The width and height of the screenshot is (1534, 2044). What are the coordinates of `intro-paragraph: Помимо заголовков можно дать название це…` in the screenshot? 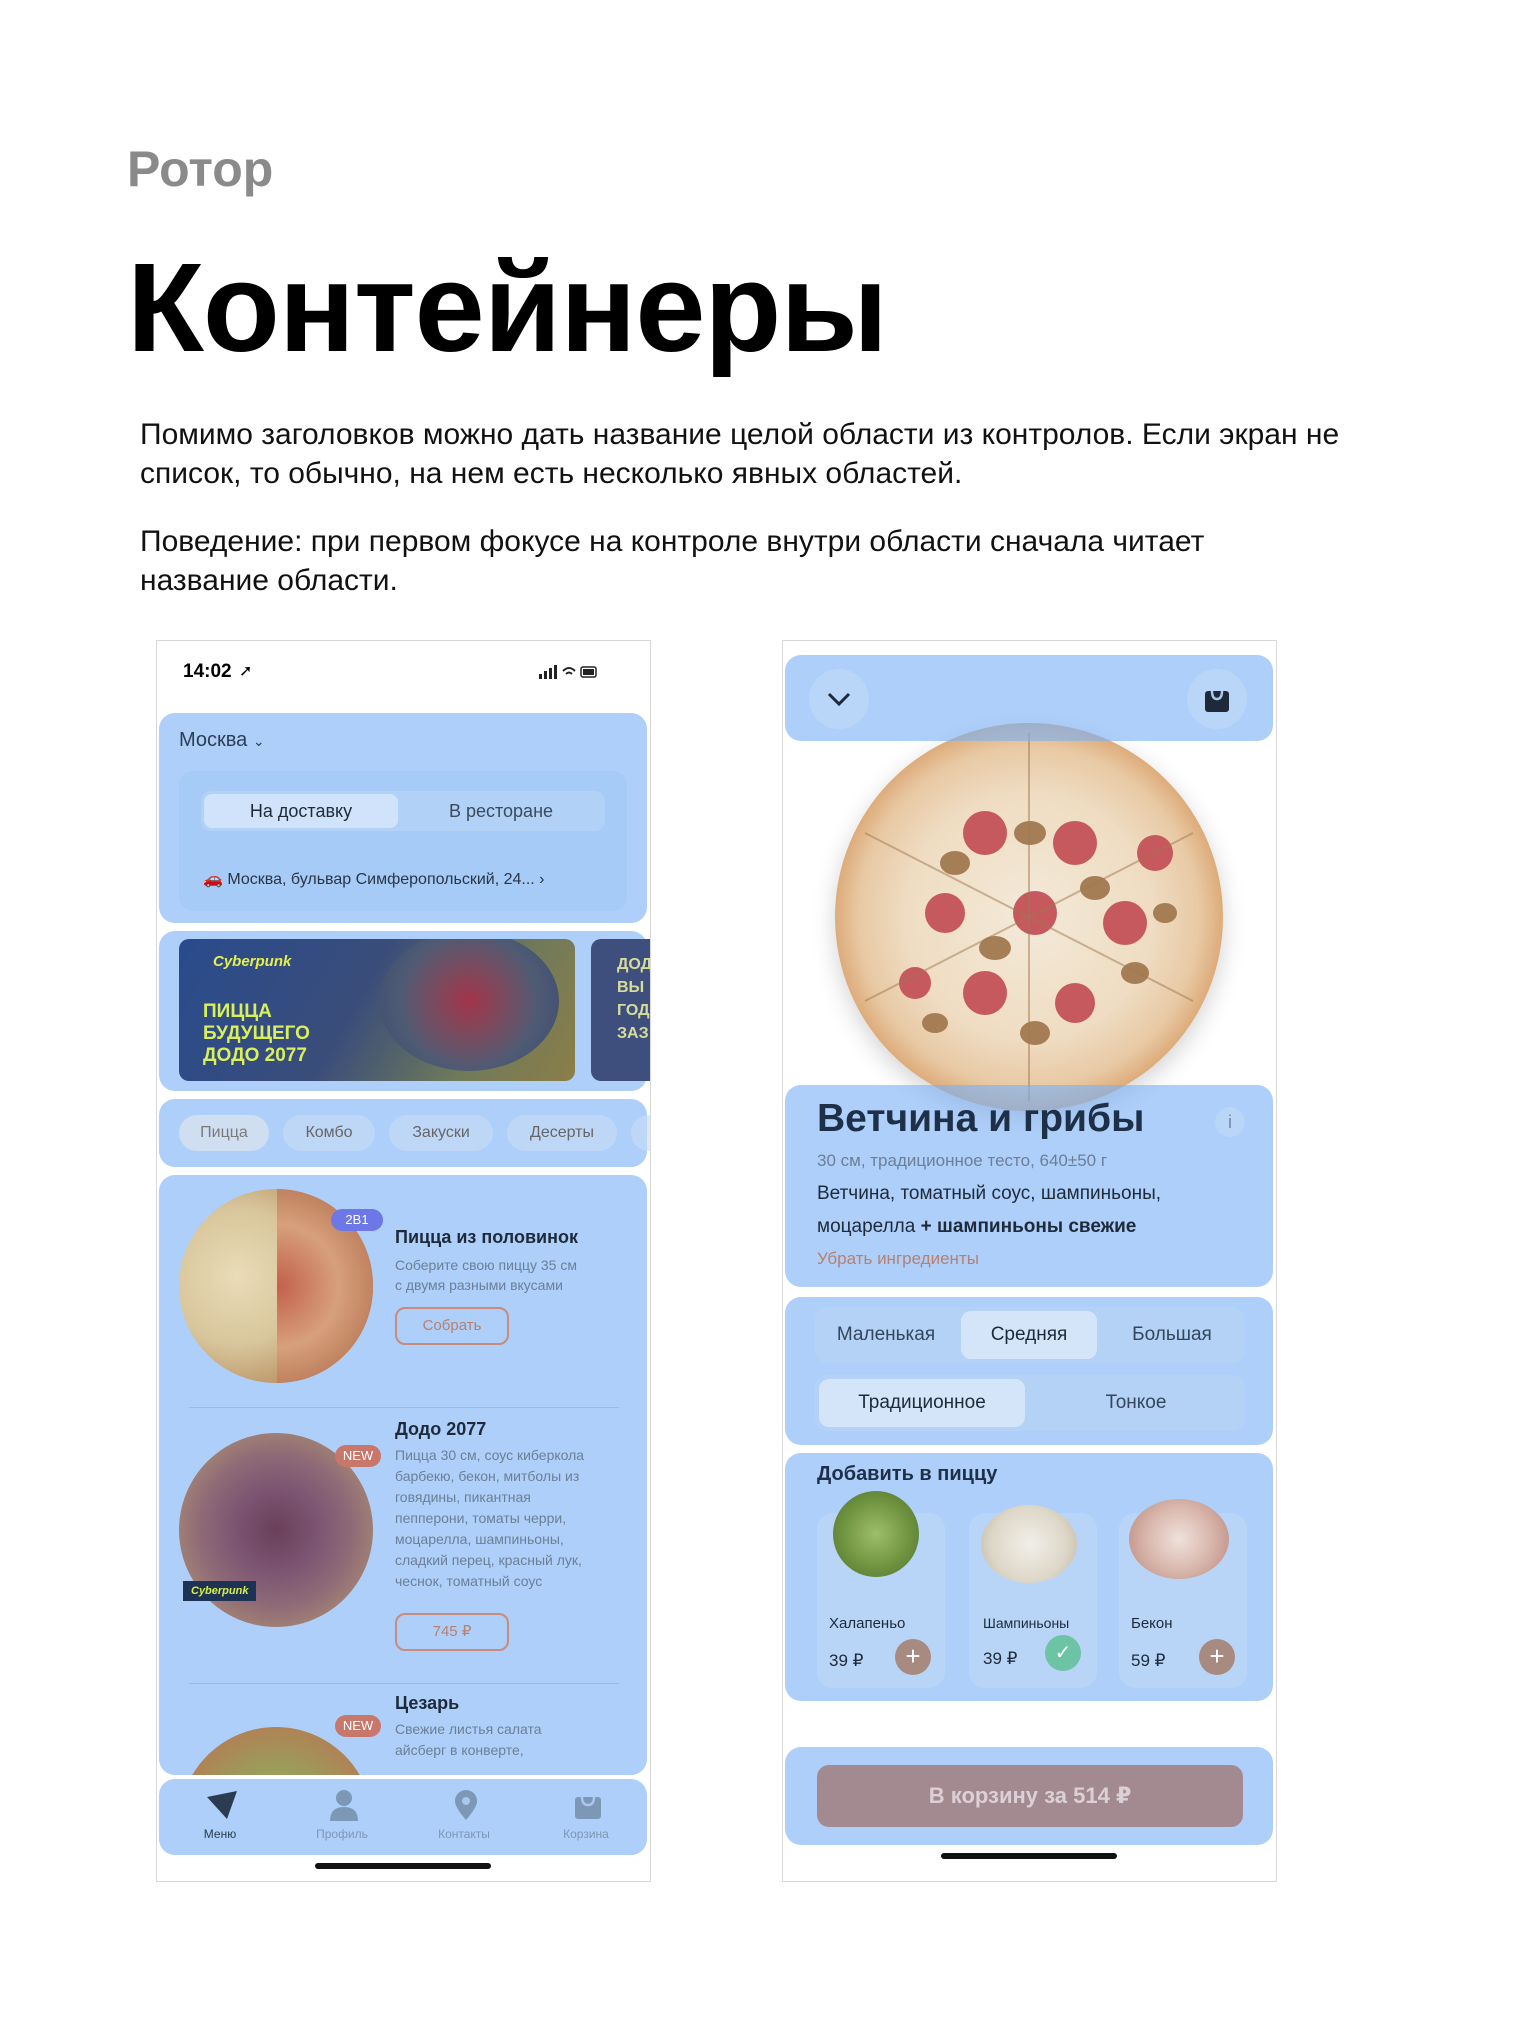 It's located at (740, 454).